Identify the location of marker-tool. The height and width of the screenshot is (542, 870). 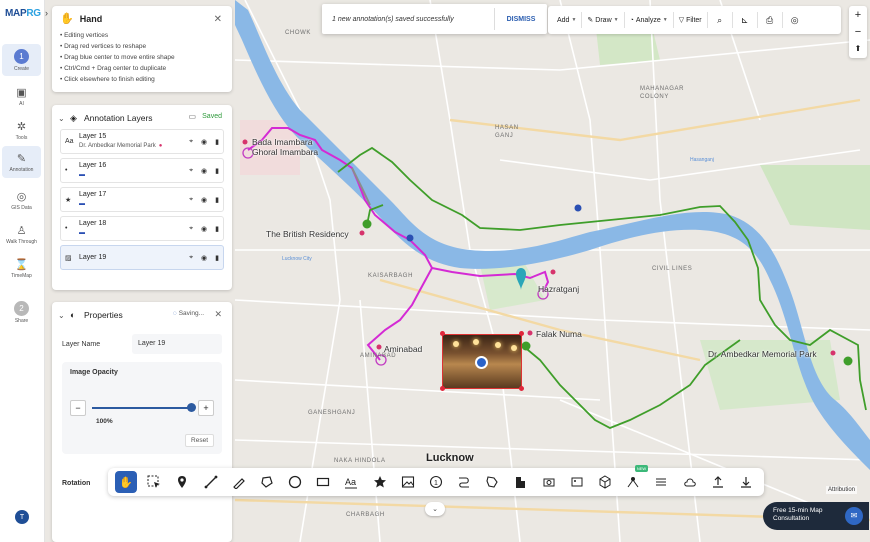
(182, 482).